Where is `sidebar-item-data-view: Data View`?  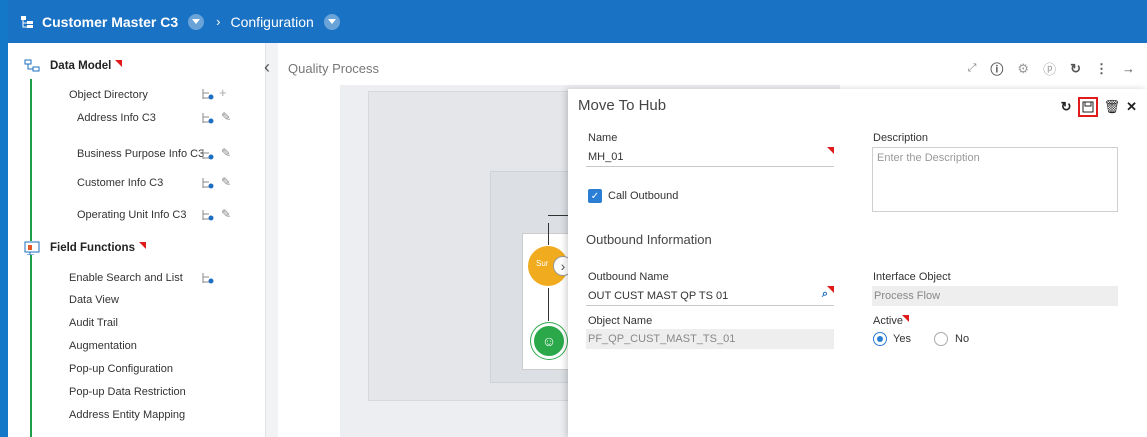
sidebar-item-data-view: Data View is located at coordinates (94, 300).